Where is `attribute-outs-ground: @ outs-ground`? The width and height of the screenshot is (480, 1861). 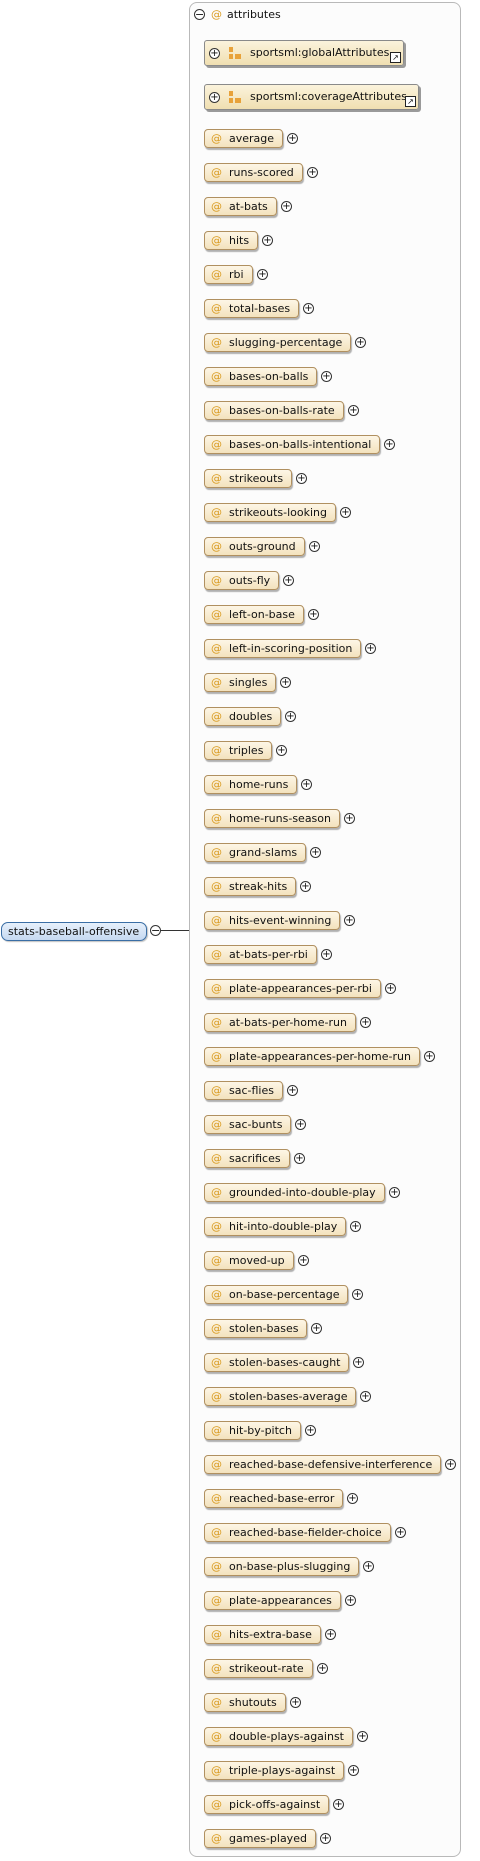 attribute-outs-ground: @ outs-ground is located at coordinates (254, 546).